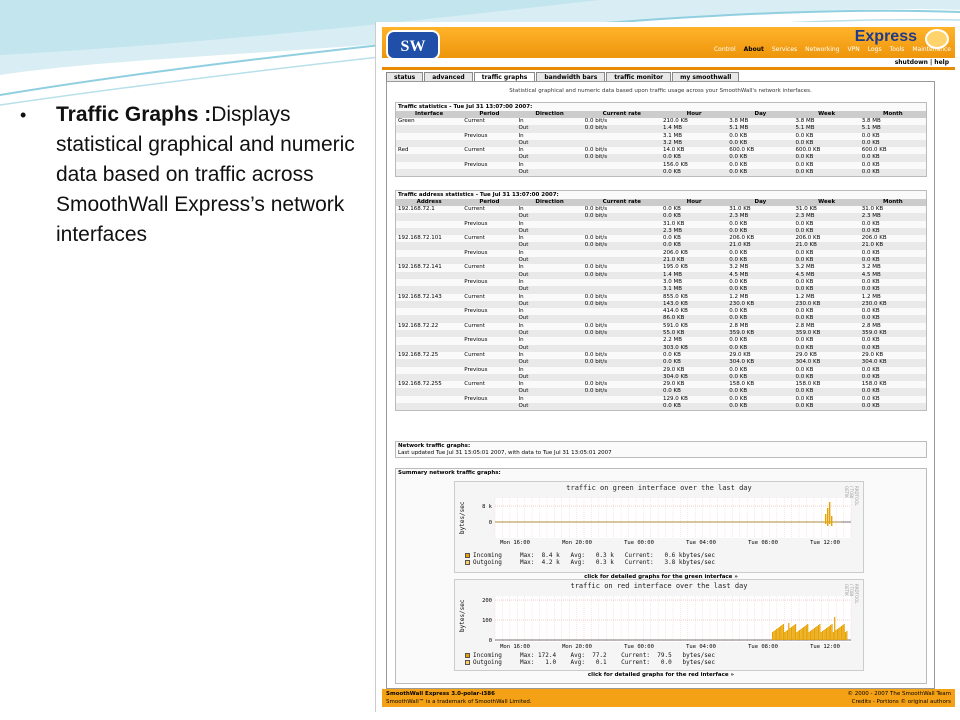 Image resolution: width=960 pixels, height=720 pixels. I want to click on table-row: Out 3.1 MB 0.0 KB 0.0 KB 0.0 KB, so click(661, 290).